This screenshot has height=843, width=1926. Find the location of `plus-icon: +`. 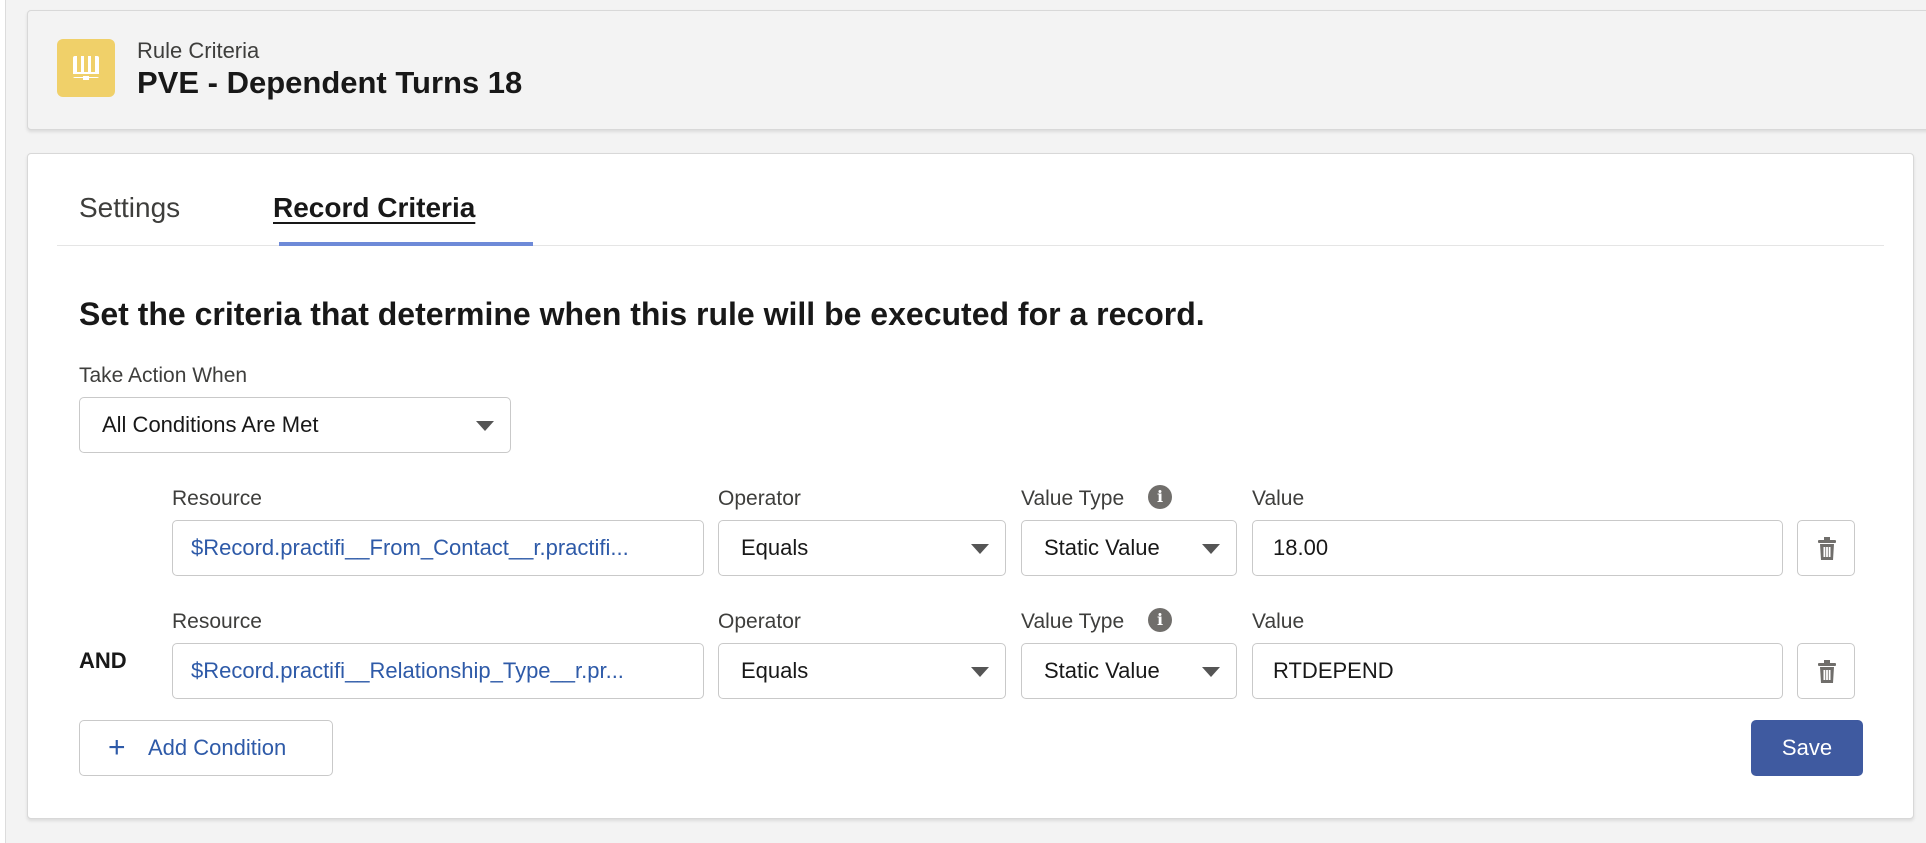

plus-icon: + is located at coordinates (117, 747).